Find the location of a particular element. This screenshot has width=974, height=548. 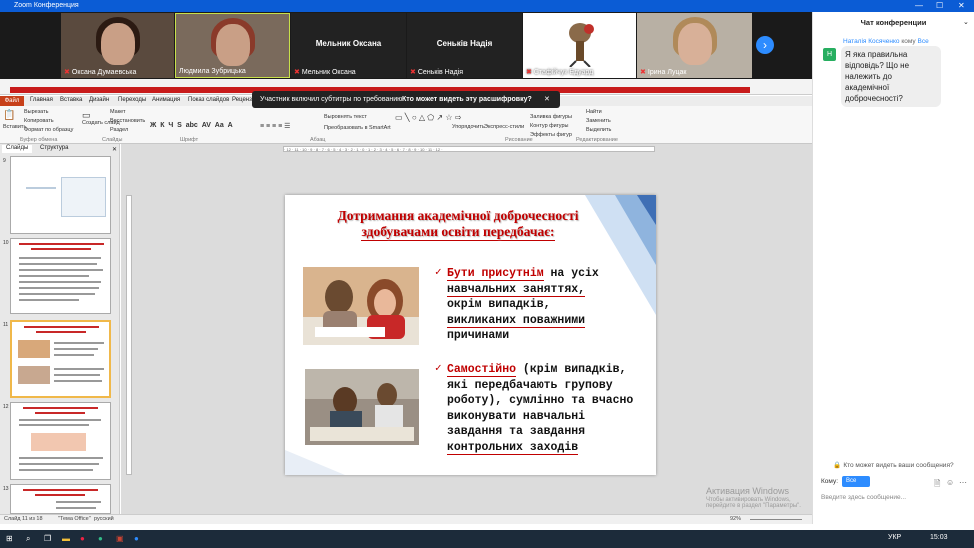

windows-taskbar: ⊞ ⌕ ❐ ▬ ● ● ▣ ● УКР 15:03 is located at coordinates (487, 539).